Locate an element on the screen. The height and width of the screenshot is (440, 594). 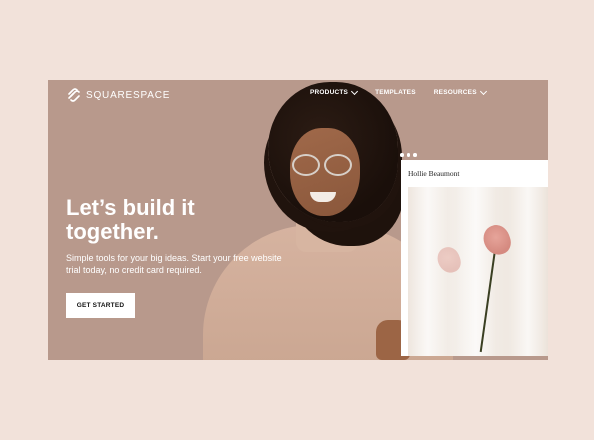
hero-headline: Let’s build it together. is located at coordinates (130, 219).